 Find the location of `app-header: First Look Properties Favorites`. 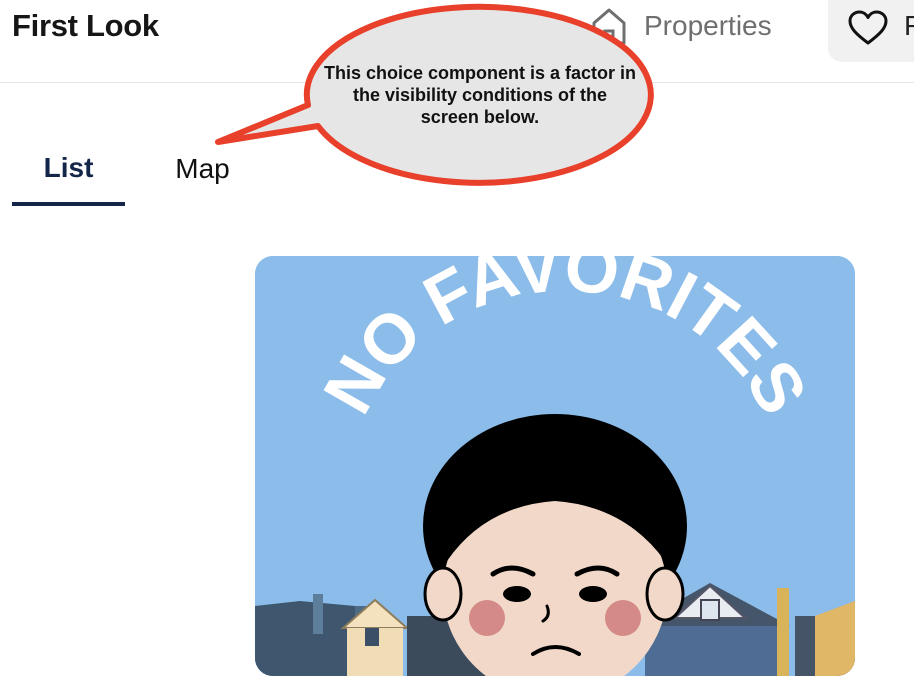

app-header: First Look Properties Favorites is located at coordinates (457, 41).